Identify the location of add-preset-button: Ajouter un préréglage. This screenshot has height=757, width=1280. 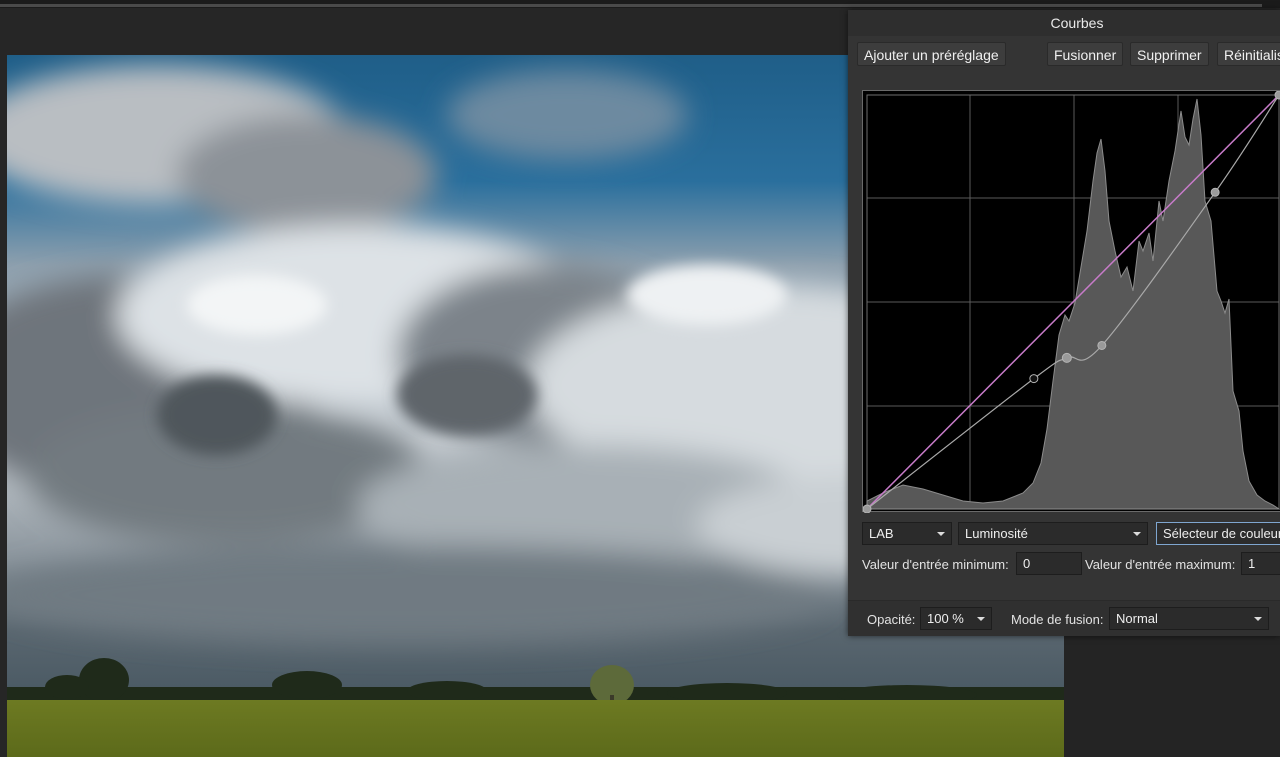
(931, 54).